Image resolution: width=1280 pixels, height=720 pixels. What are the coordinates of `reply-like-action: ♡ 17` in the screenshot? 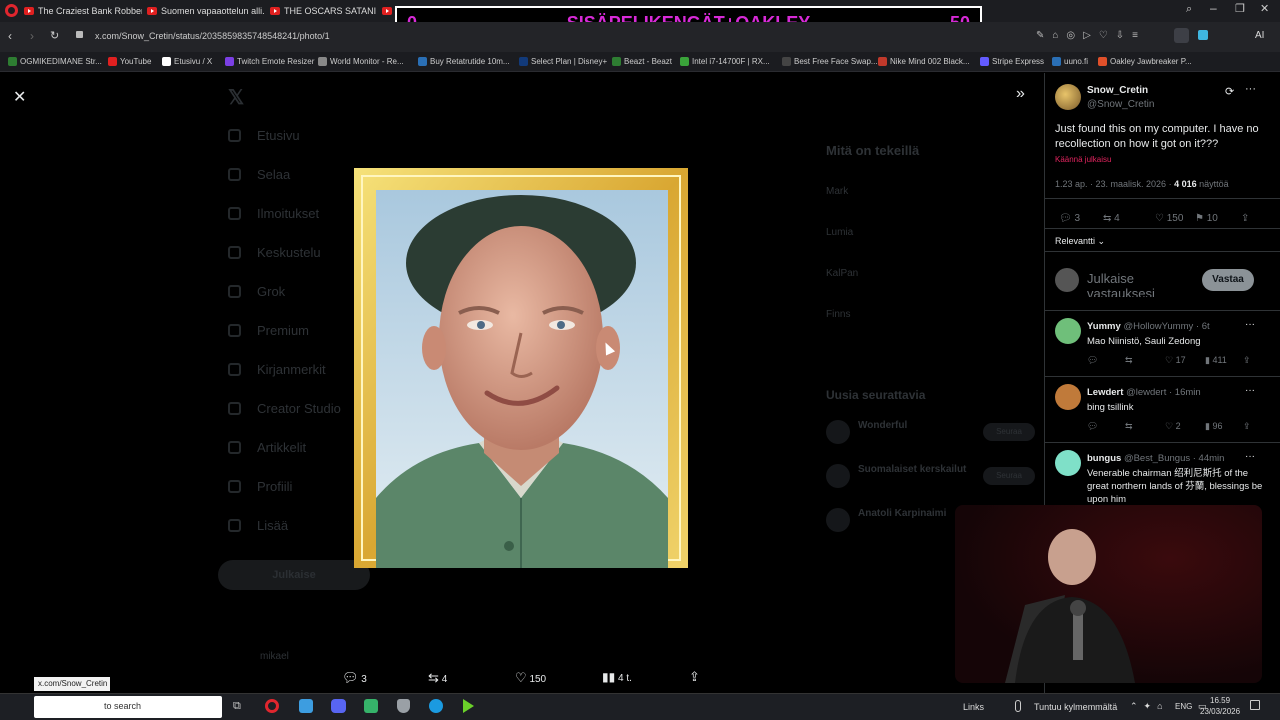 It's located at (1175, 360).